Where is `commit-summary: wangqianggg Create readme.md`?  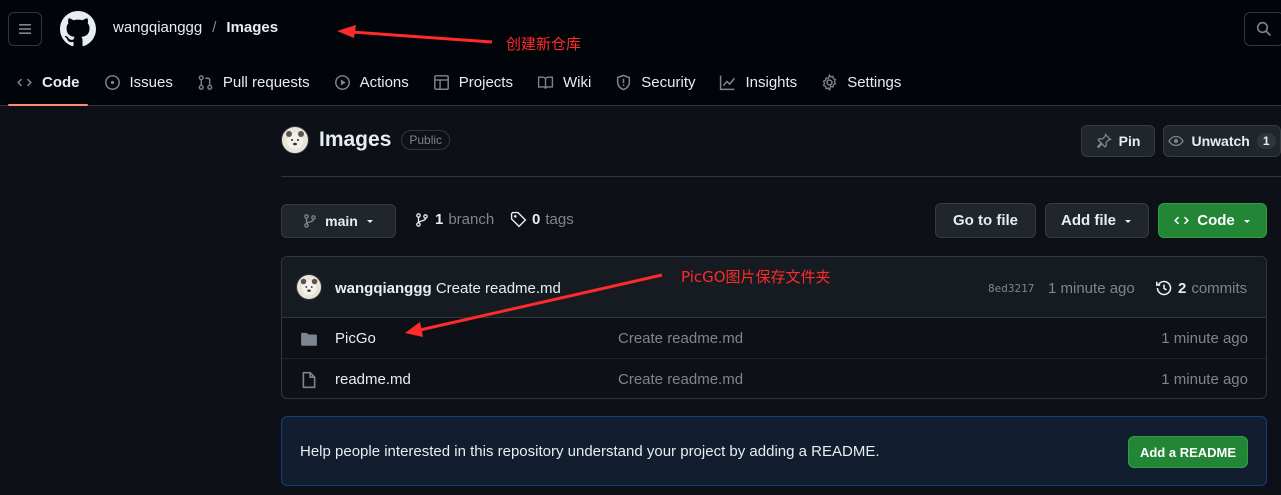
commit-summary: wangqianggg Create readme.md is located at coordinates (448, 288).